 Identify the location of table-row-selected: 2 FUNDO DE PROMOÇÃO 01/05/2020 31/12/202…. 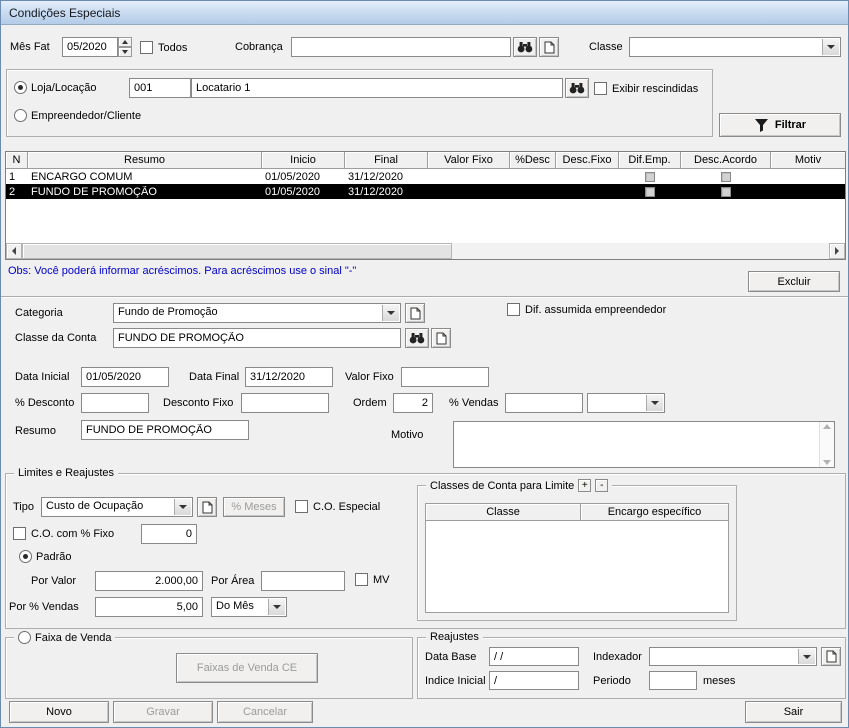
(425, 191).